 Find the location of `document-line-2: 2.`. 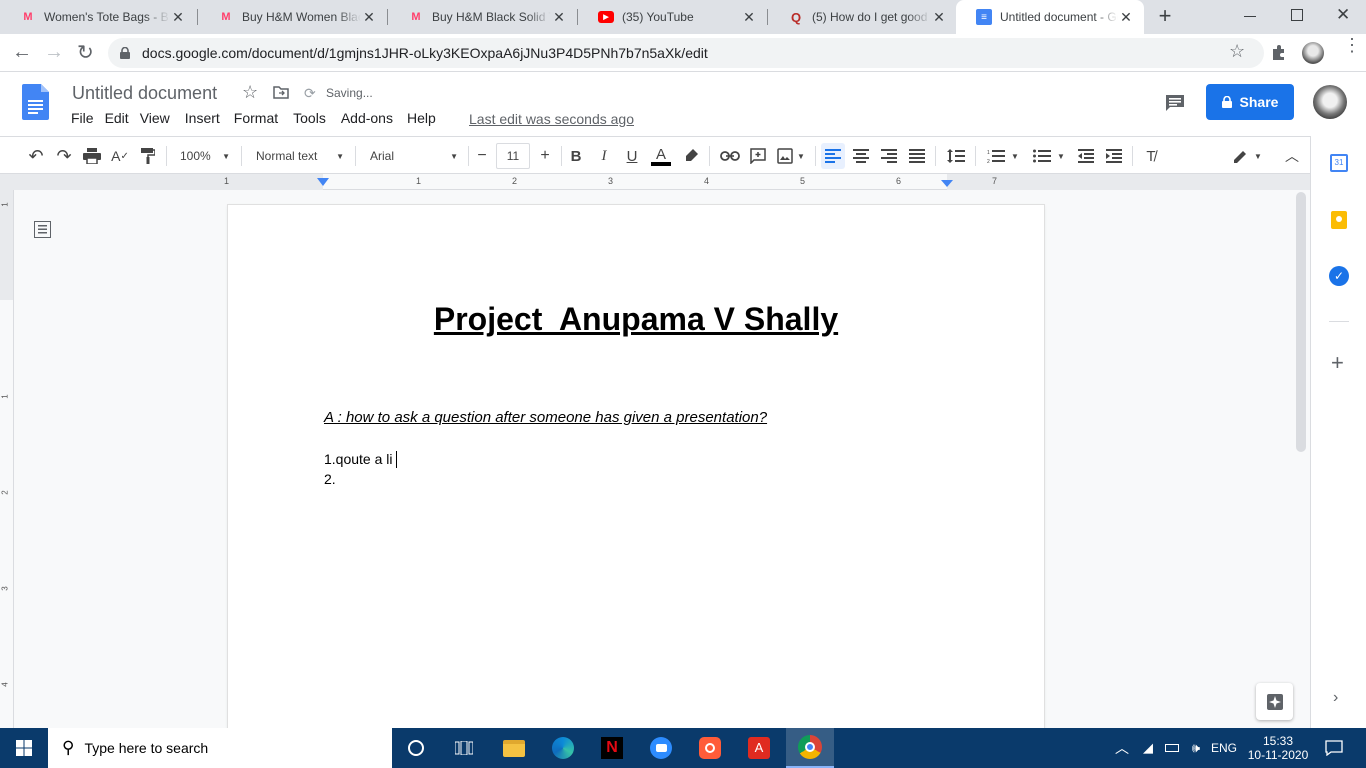

document-line-2: 2. is located at coordinates (330, 479).